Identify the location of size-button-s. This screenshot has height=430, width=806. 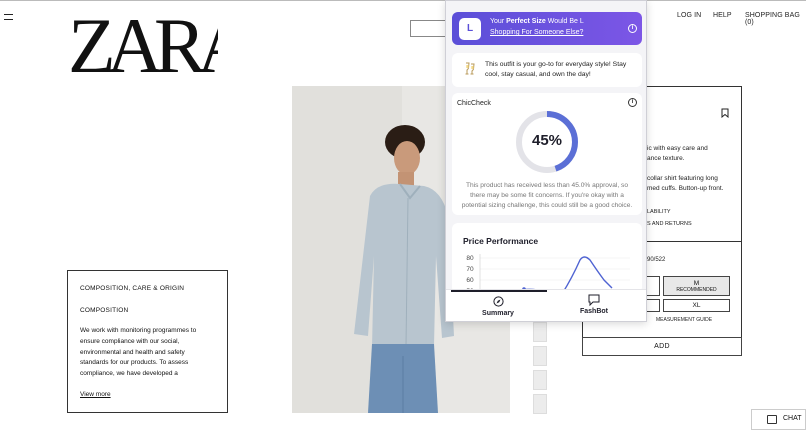
(653, 305).